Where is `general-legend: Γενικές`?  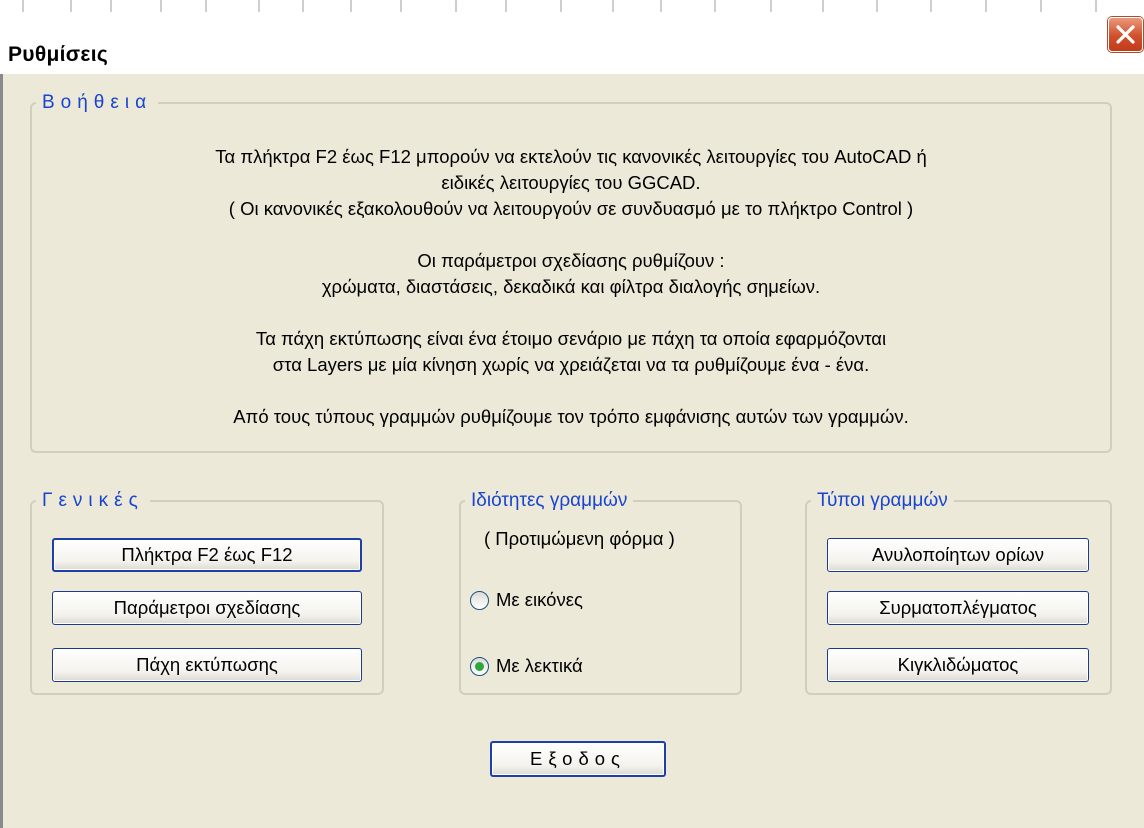 general-legend: Γενικές is located at coordinates (93, 500).